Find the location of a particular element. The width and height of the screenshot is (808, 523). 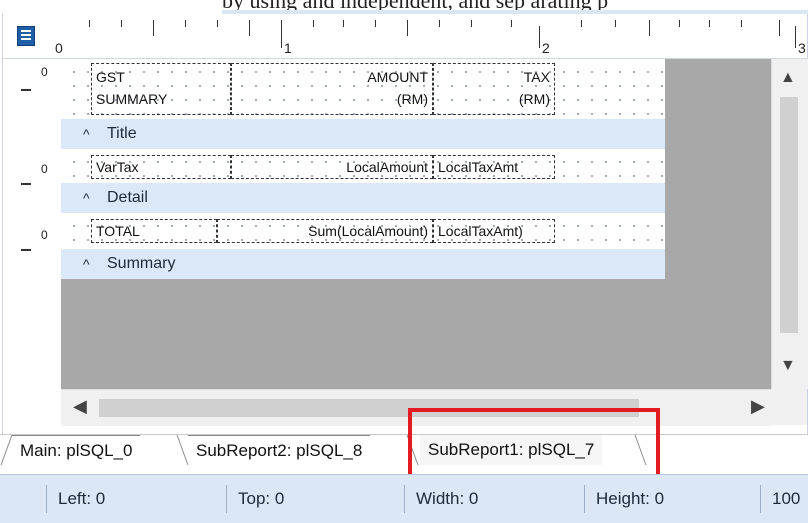

ruler-label-2: 2 is located at coordinates (546, 48).